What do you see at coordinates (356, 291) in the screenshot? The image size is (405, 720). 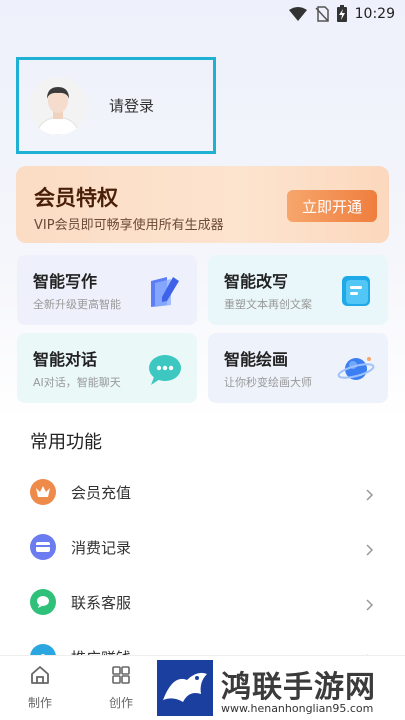 I see `document-icon` at bounding box center [356, 291].